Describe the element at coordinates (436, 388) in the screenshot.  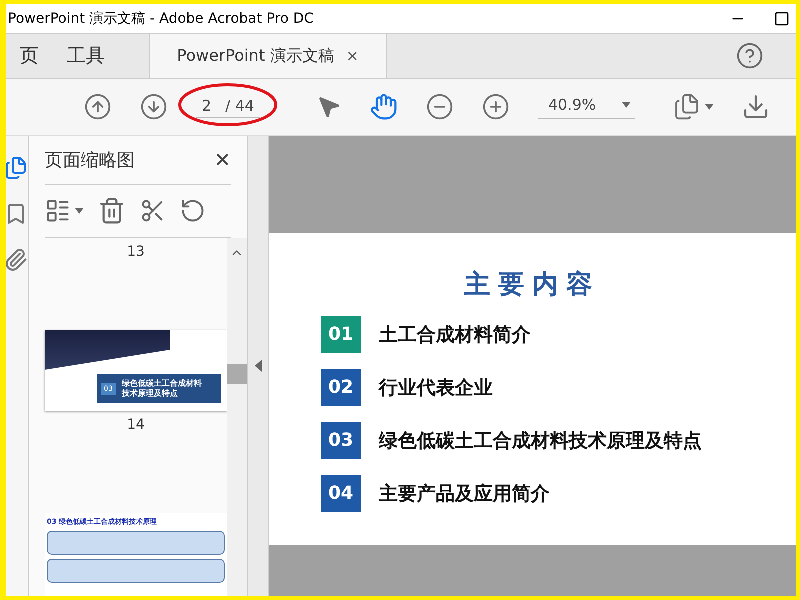
I see `agenda-item: 行业代表企业` at that location.